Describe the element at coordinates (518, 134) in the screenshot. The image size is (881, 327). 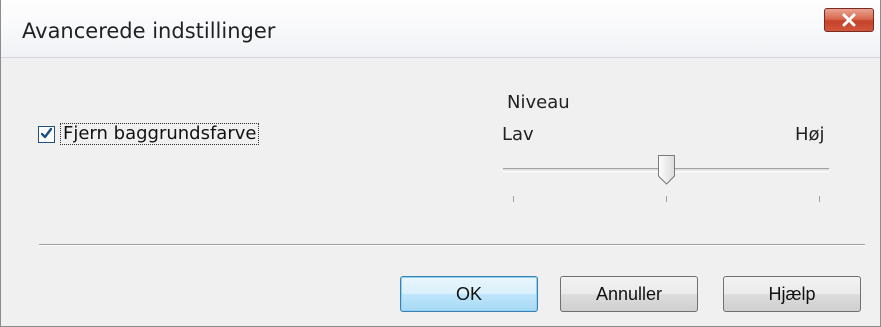
I see `level-low-label: Lav` at that location.